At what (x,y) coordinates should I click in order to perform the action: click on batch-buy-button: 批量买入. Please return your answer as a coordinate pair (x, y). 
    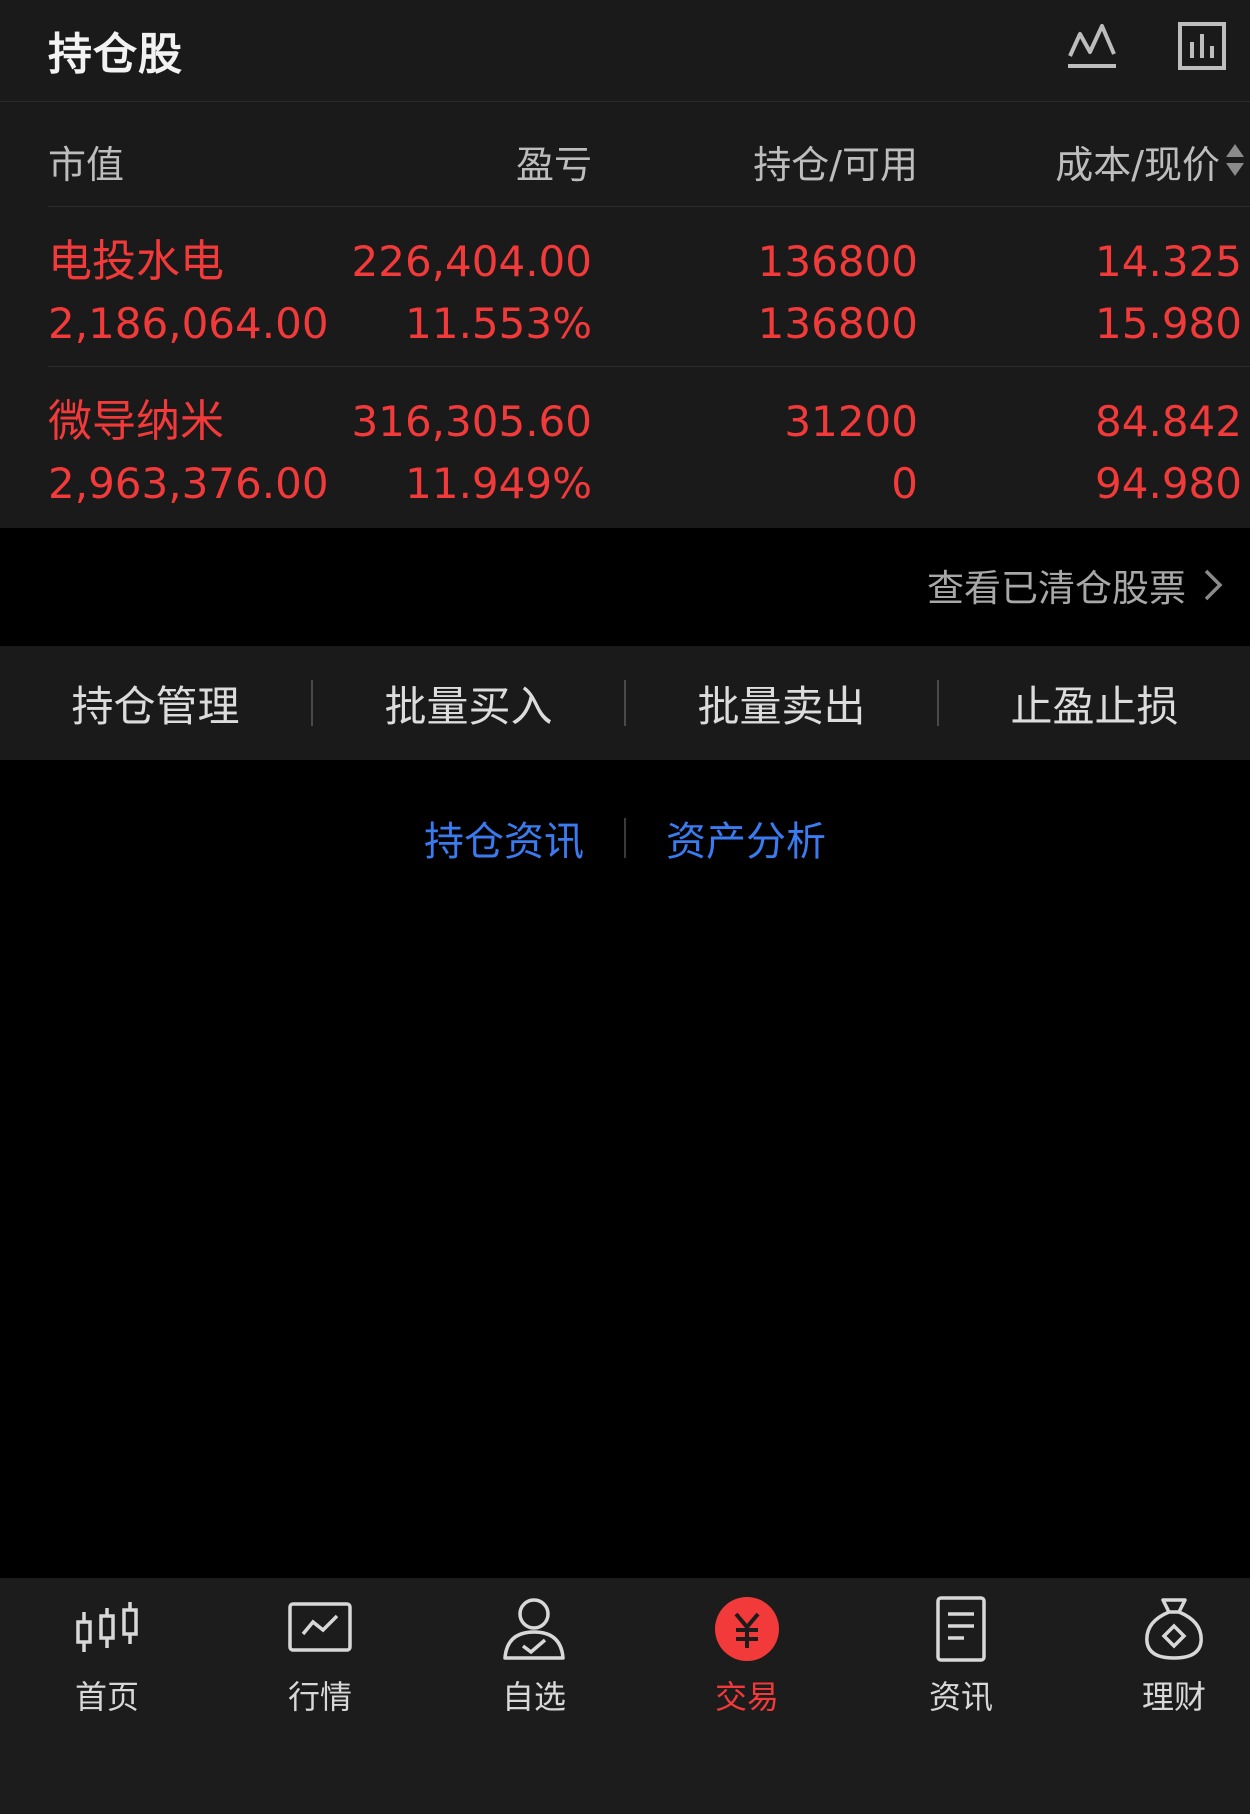
    Looking at the image, I should click on (468, 703).